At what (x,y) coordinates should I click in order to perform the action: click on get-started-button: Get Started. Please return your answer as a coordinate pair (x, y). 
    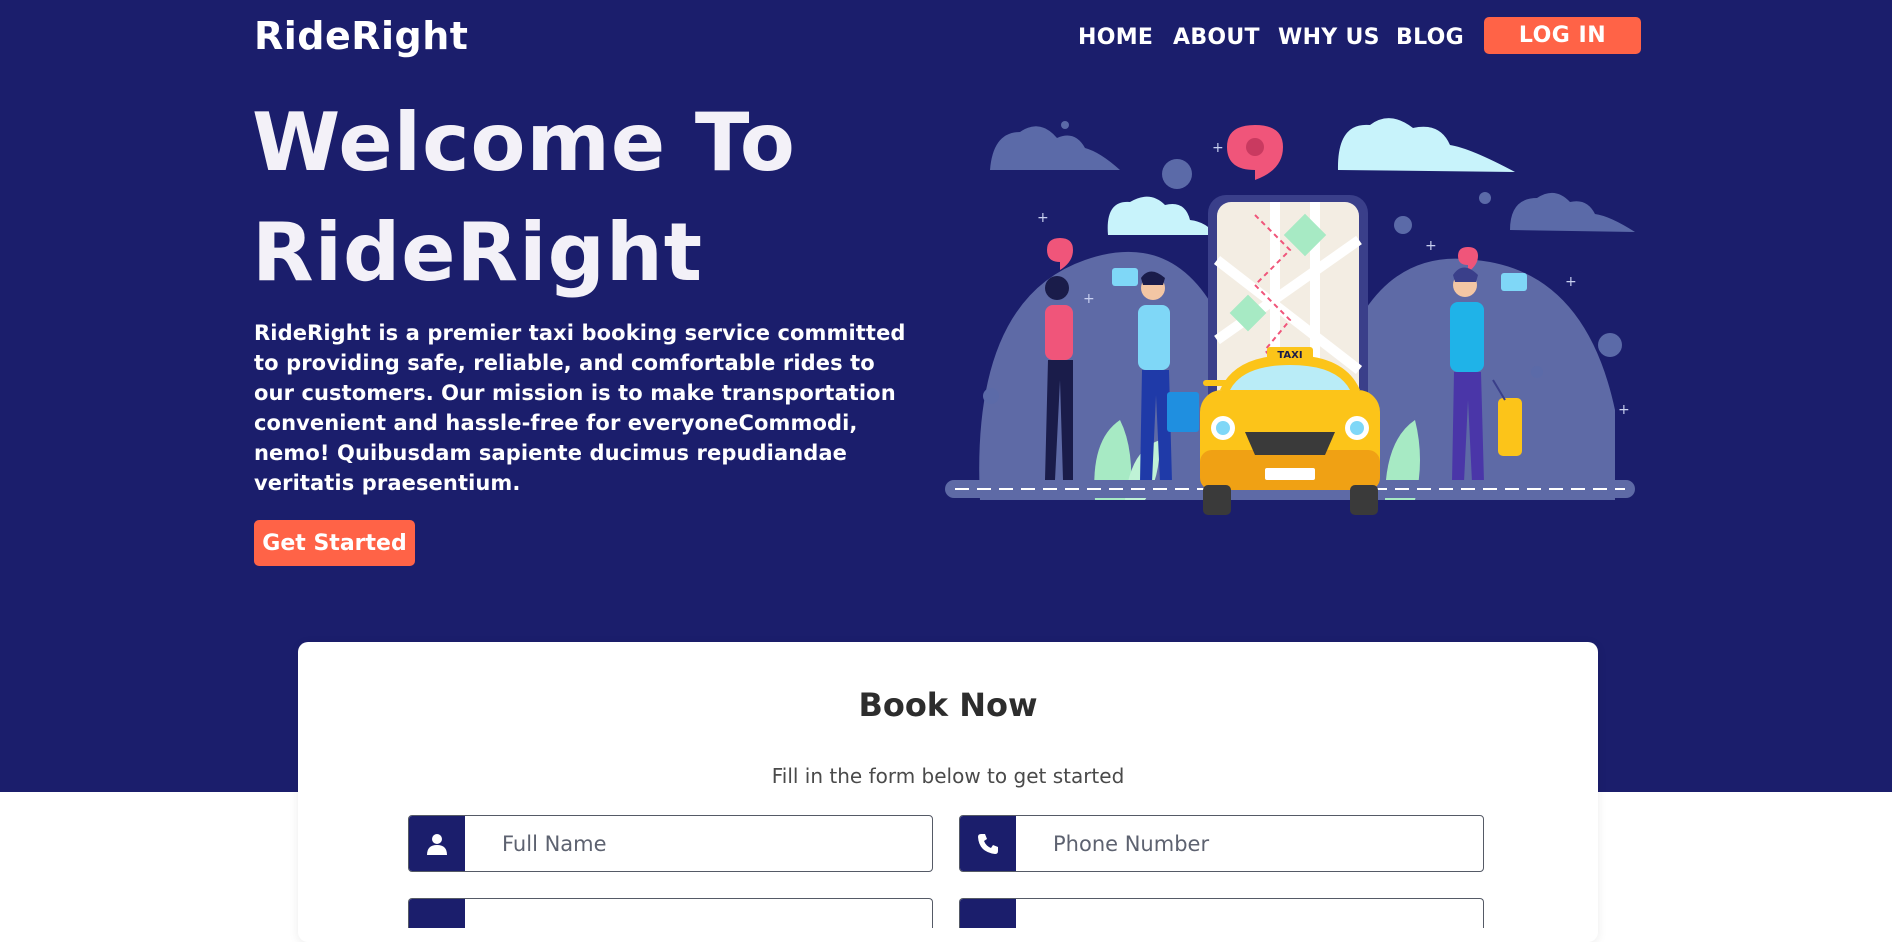
    Looking at the image, I should click on (334, 543).